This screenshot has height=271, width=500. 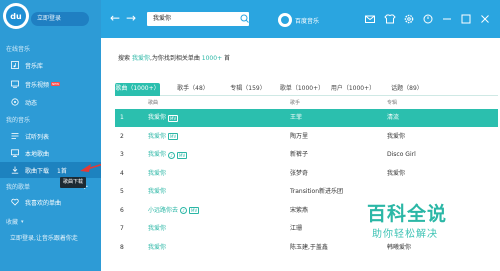 I want to click on singer-name: 新裤子, so click(x=299, y=155).